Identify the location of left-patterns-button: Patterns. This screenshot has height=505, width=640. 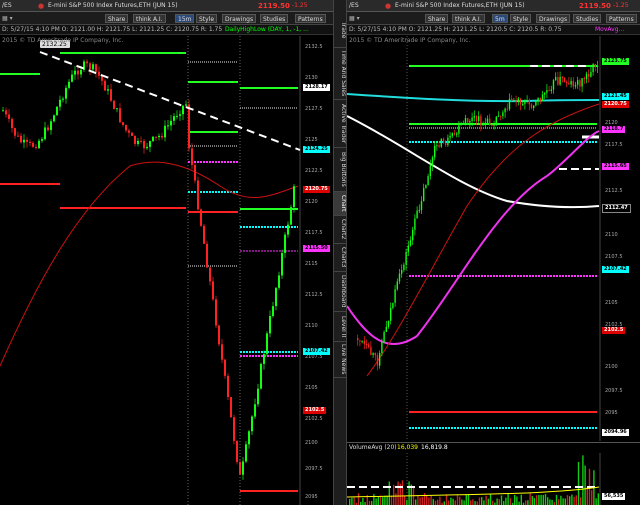
(310, 18).